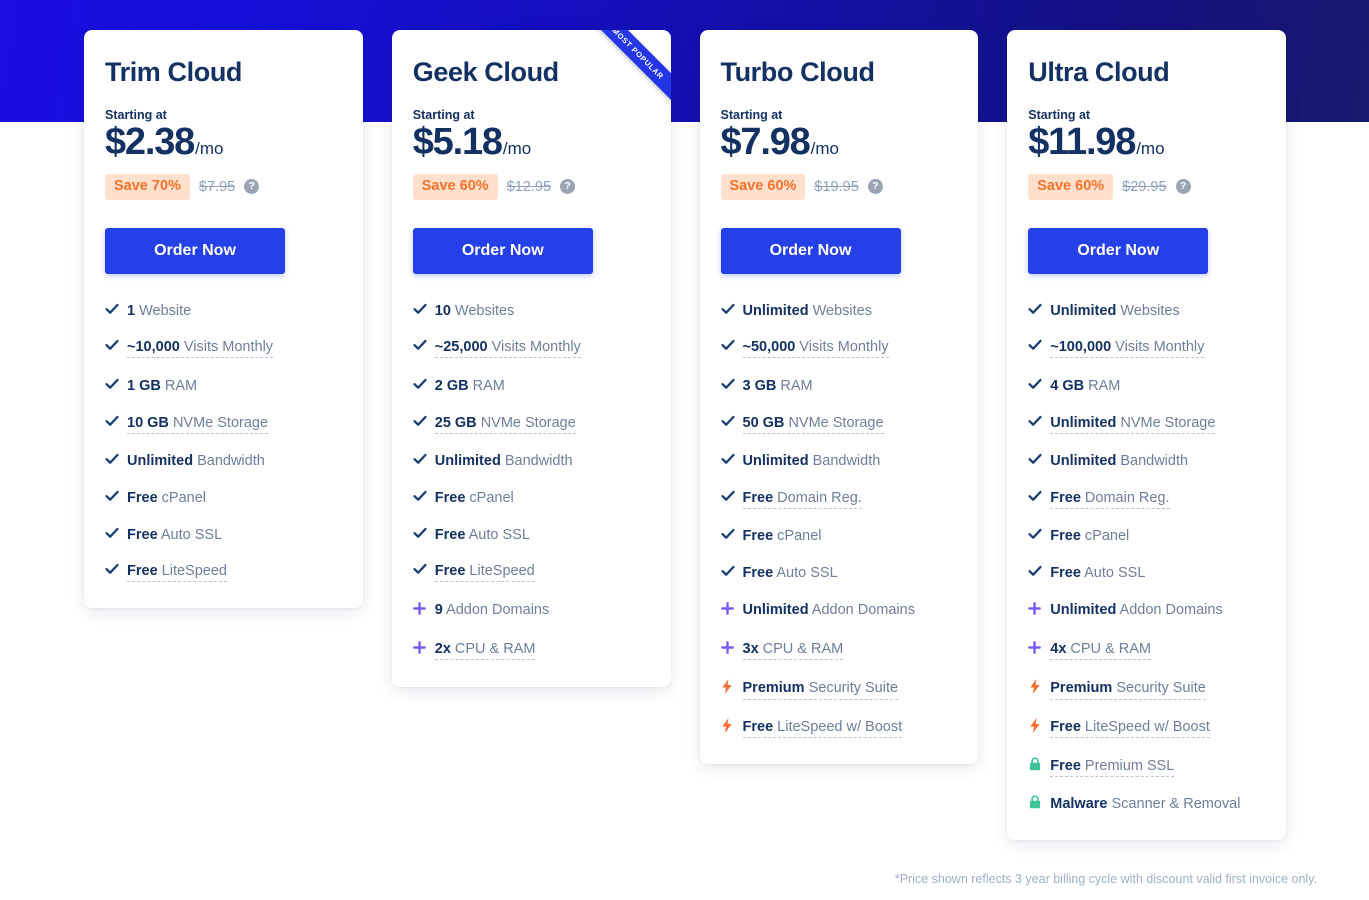 The width and height of the screenshot is (1369, 900). What do you see at coordinates (727, 727) in the screenshot?
I see `lightning-bolt-icon` at bounding box center [727, 727].